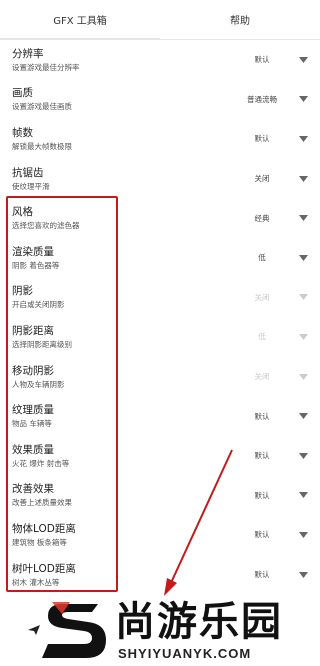 This screenshot has height=666, width=320. I want to click on watermark-text-en: SHYIYUANYK.COM, so click(185, 653).